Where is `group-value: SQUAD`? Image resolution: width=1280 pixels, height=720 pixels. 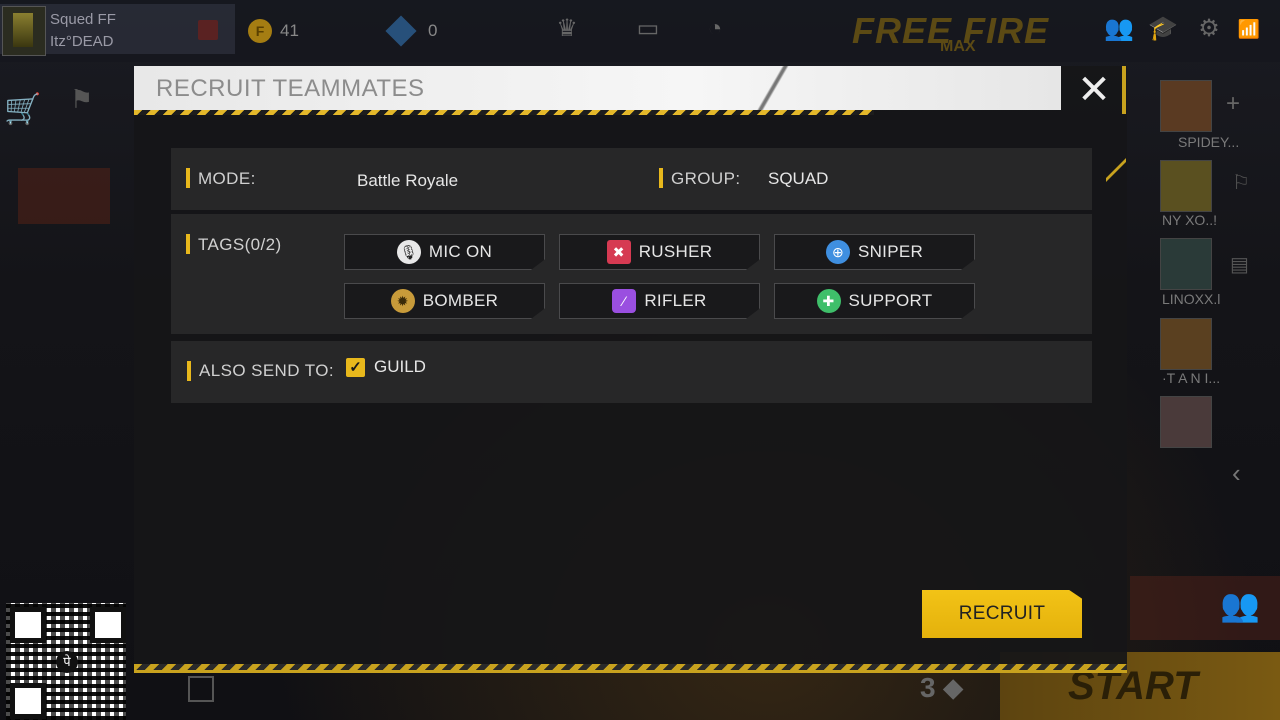 group-value: SQUAD is located at coordinates (798, 179).